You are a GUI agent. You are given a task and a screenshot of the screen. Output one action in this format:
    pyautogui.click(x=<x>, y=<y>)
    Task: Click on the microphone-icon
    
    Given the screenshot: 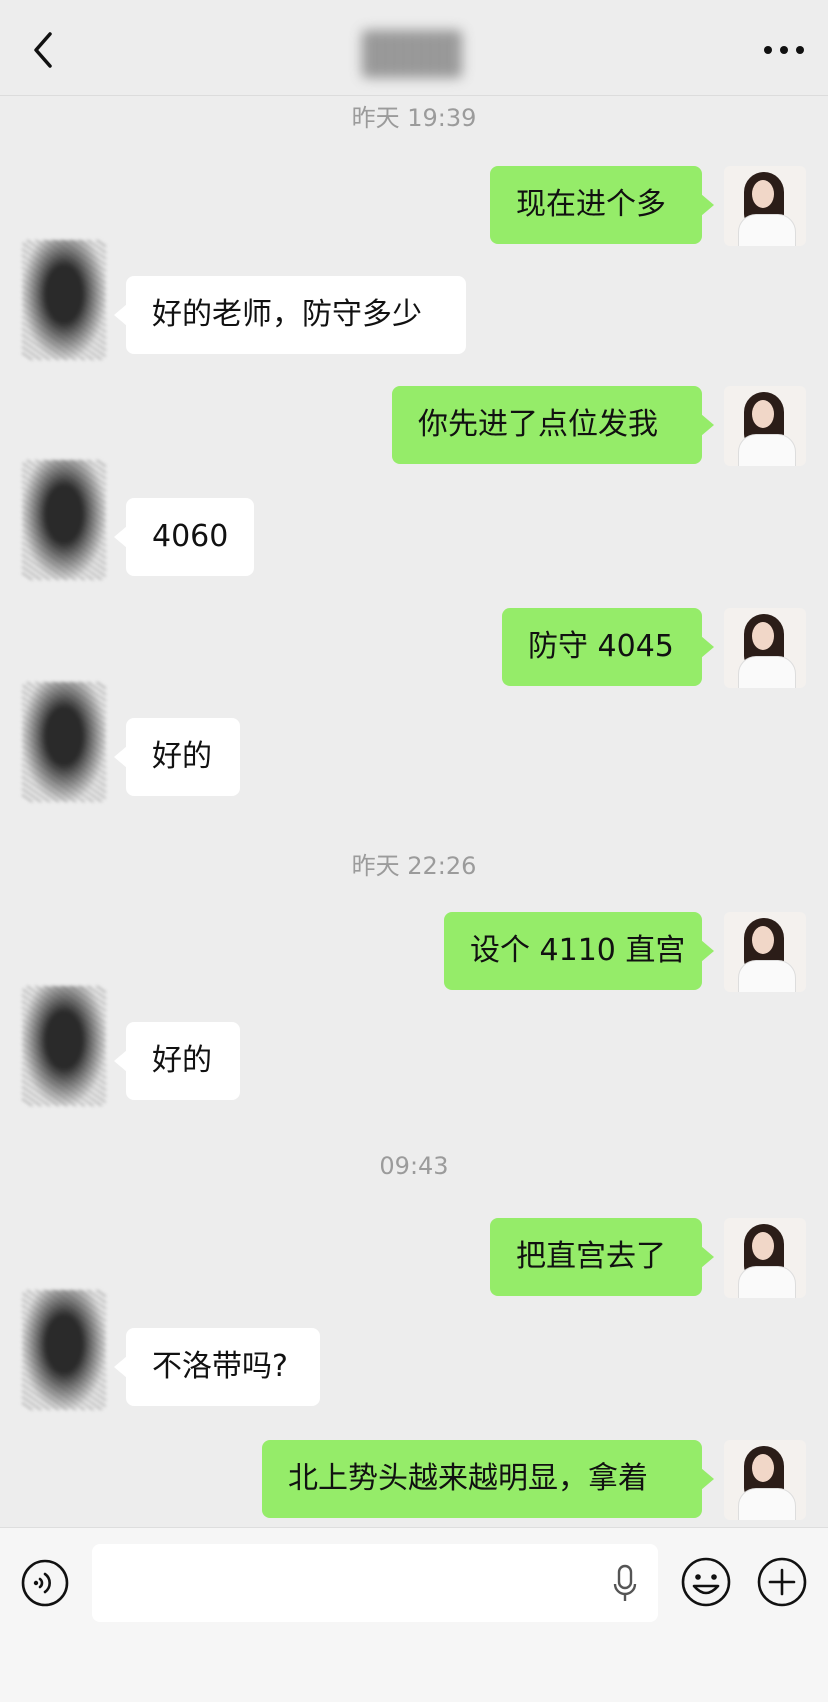 What is the action you would take?
    pyautogui.click(x=625, y=1584)
    